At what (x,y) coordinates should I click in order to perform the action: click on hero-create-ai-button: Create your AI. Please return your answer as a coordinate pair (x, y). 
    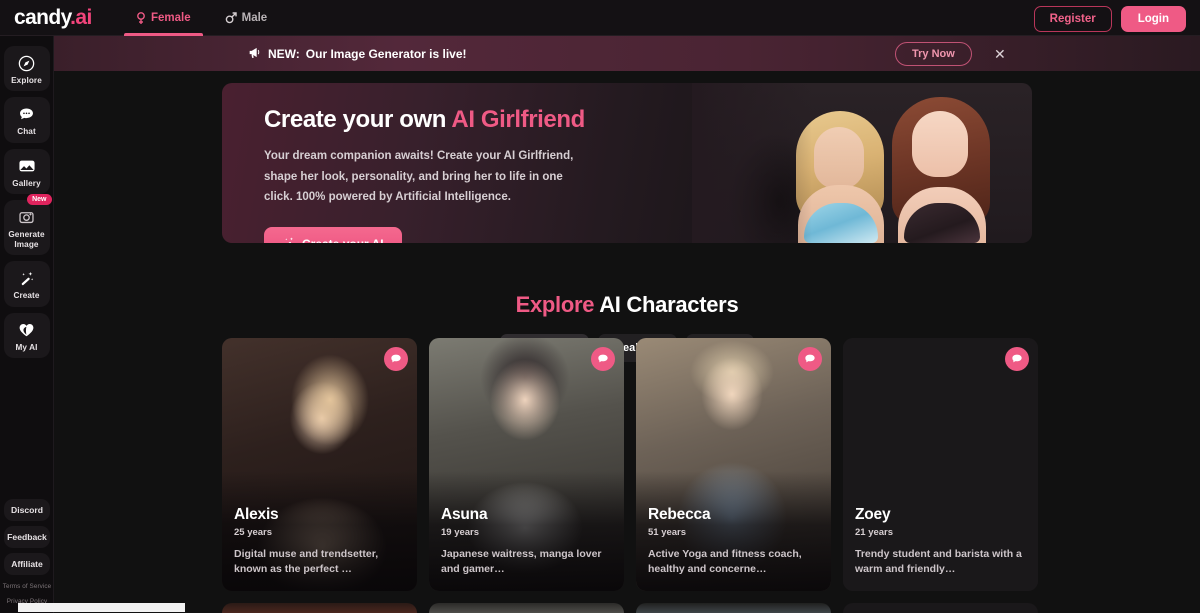
    Looking at the image, I should click on (333, 234).